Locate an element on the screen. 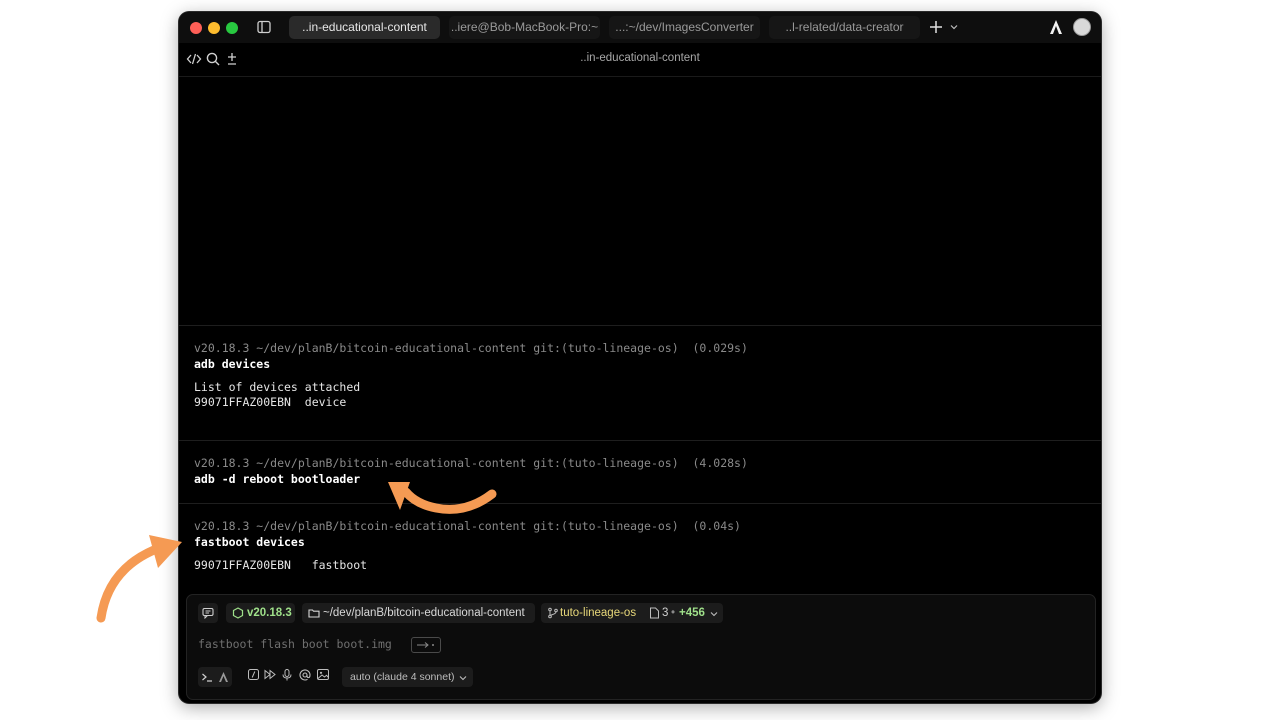  tab-2: ..iere@Bob-MacBook-Pro:~ is located at coordinates (524, 27).